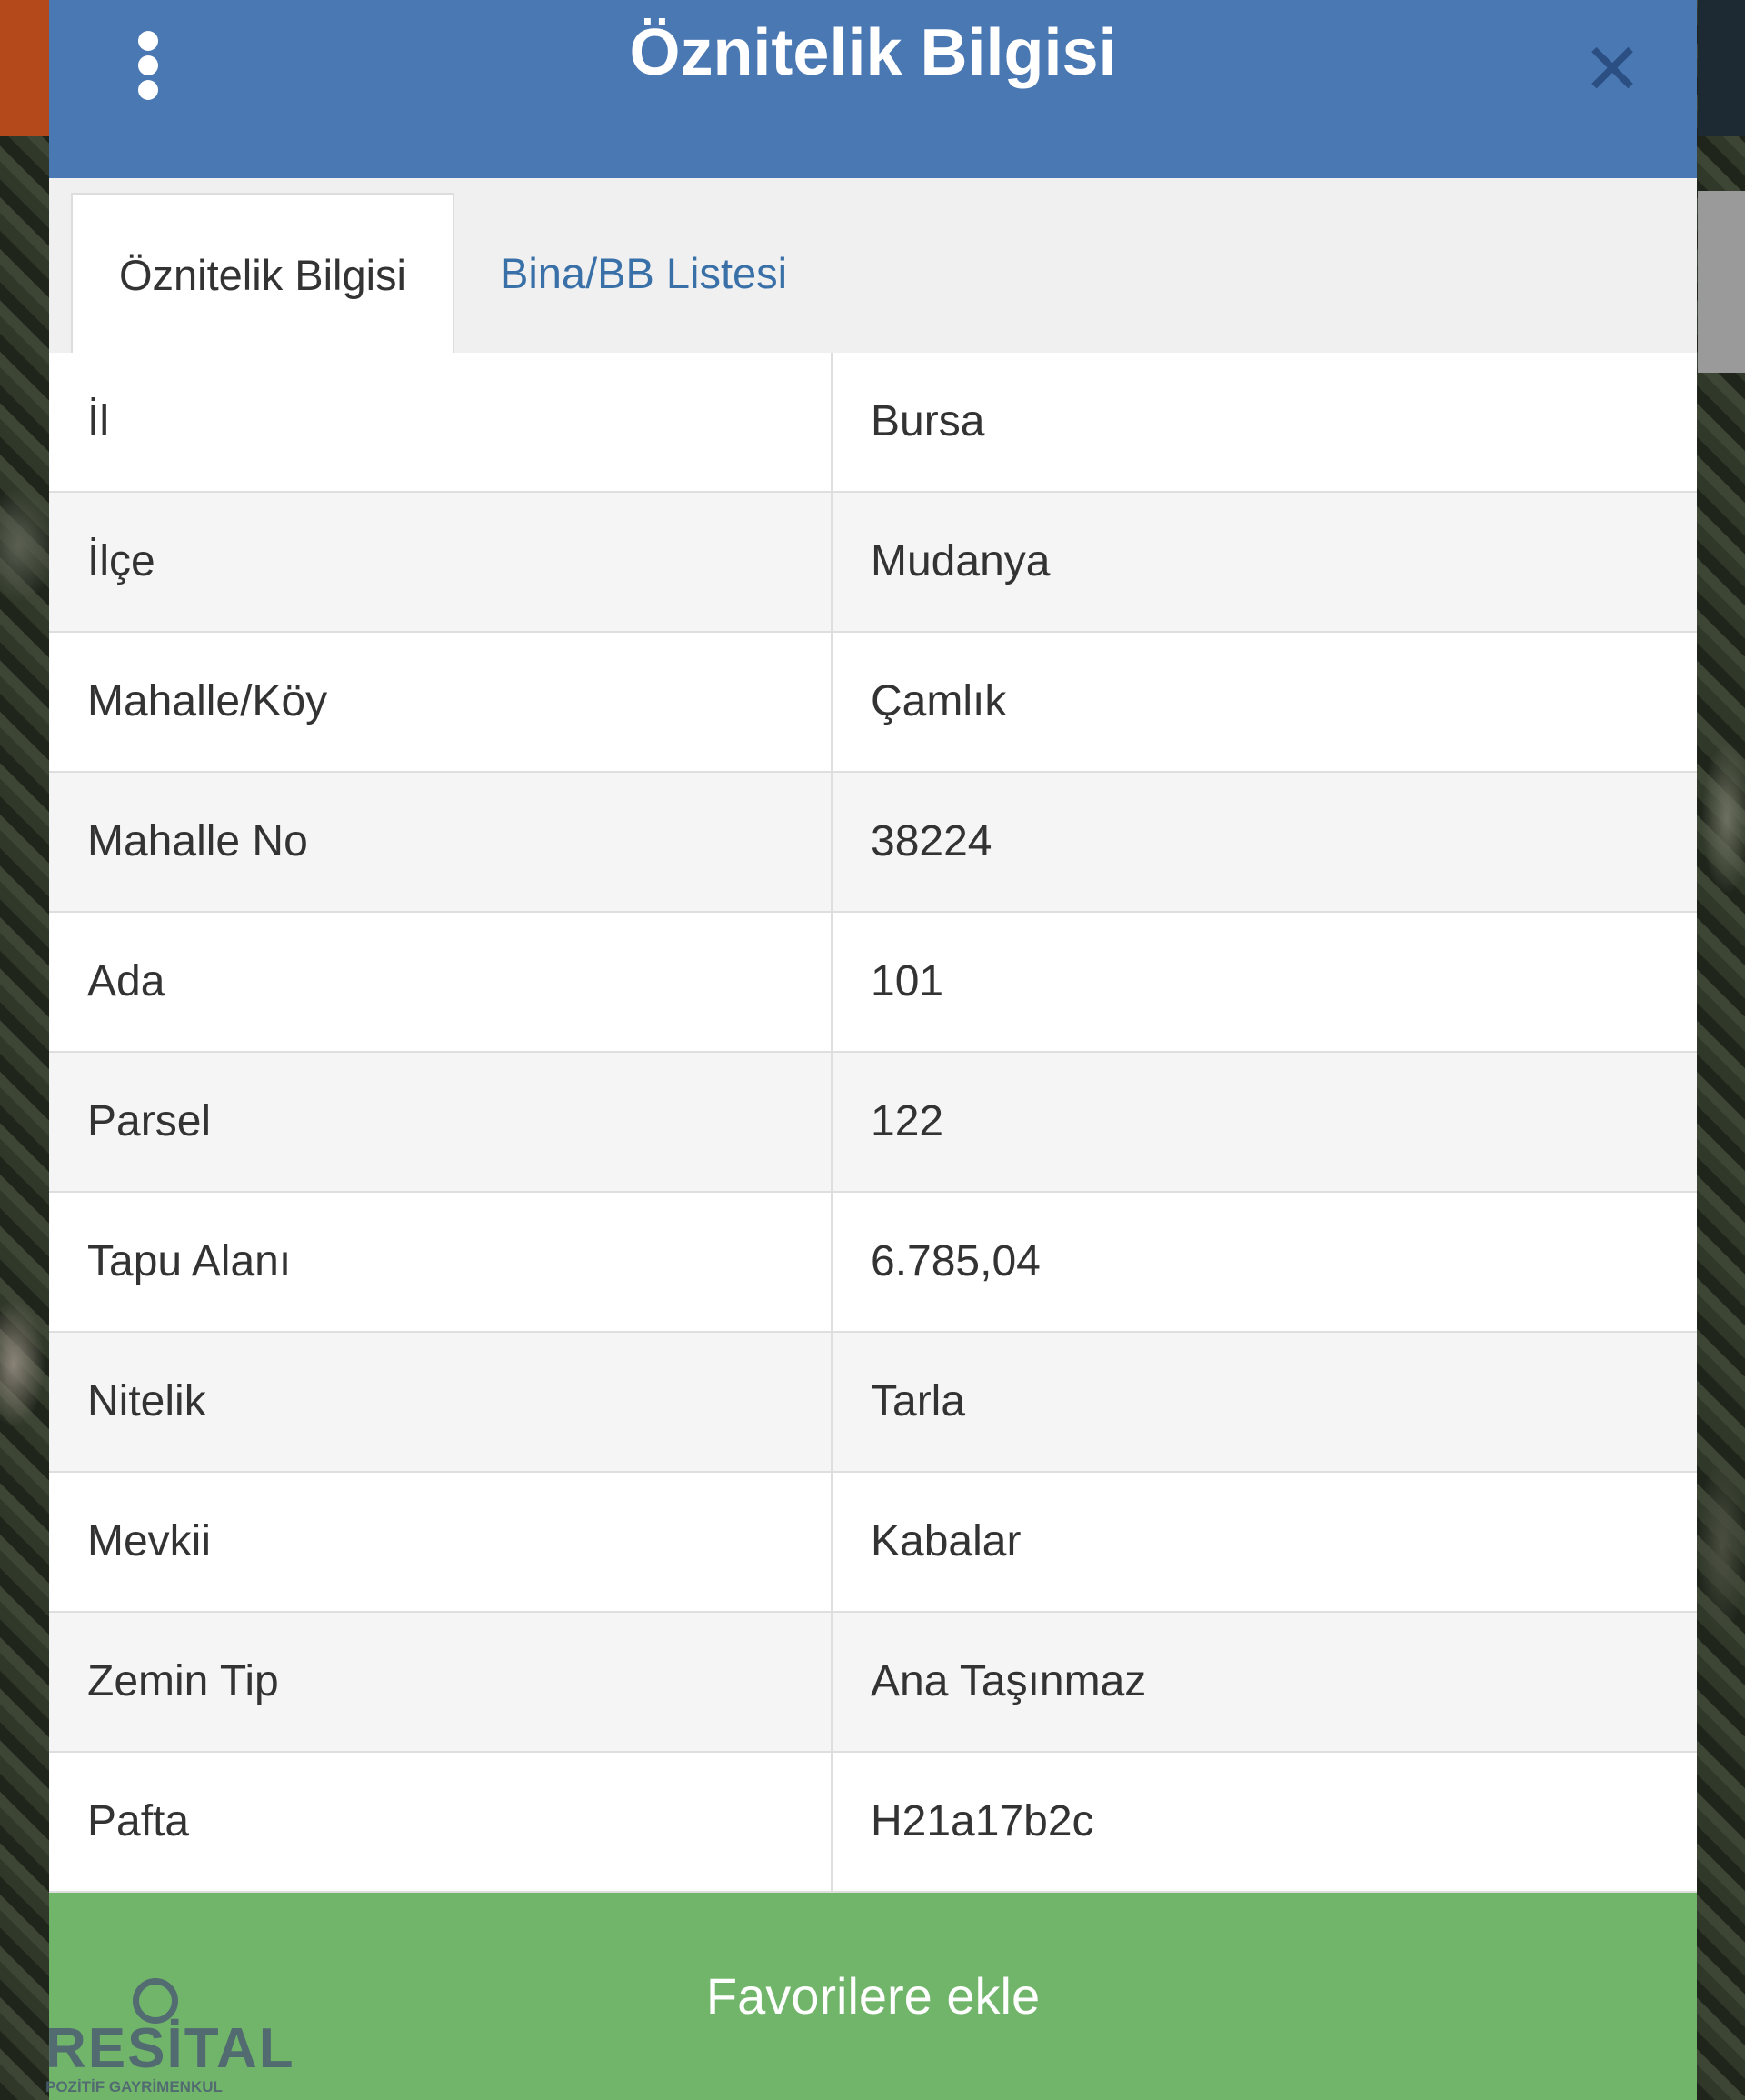 The image size is (1745, 2100). What do you see at coordinates (441, 1122) in the screenshot?
I see `attribute-key: Parsel` at bounding box center [441, 1122].